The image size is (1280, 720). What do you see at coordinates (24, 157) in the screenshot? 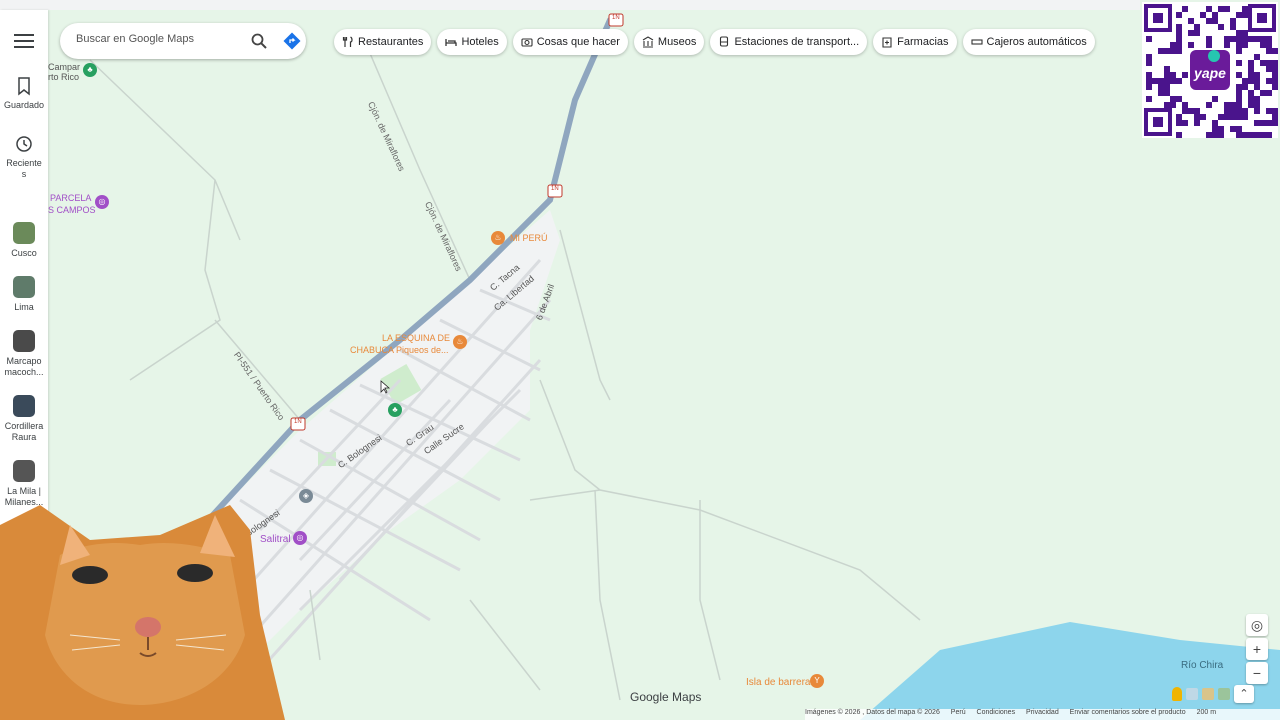
I see `rail-recent: Reciente s` at bounding box center [24, 157].